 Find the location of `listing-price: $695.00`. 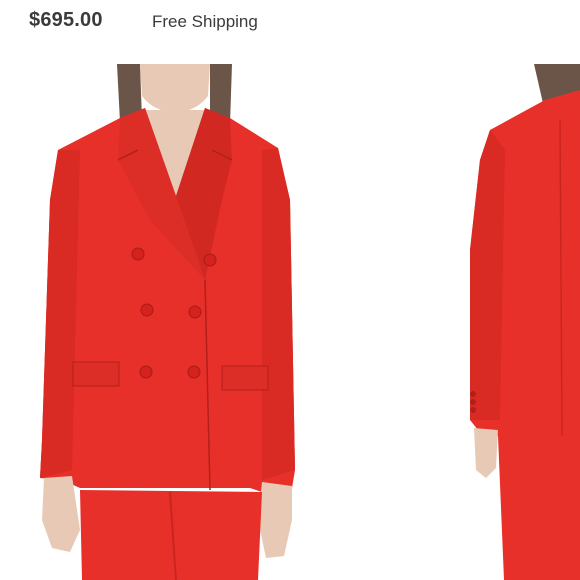

listing-price: $695.00 is located at coordinates (66, 20).